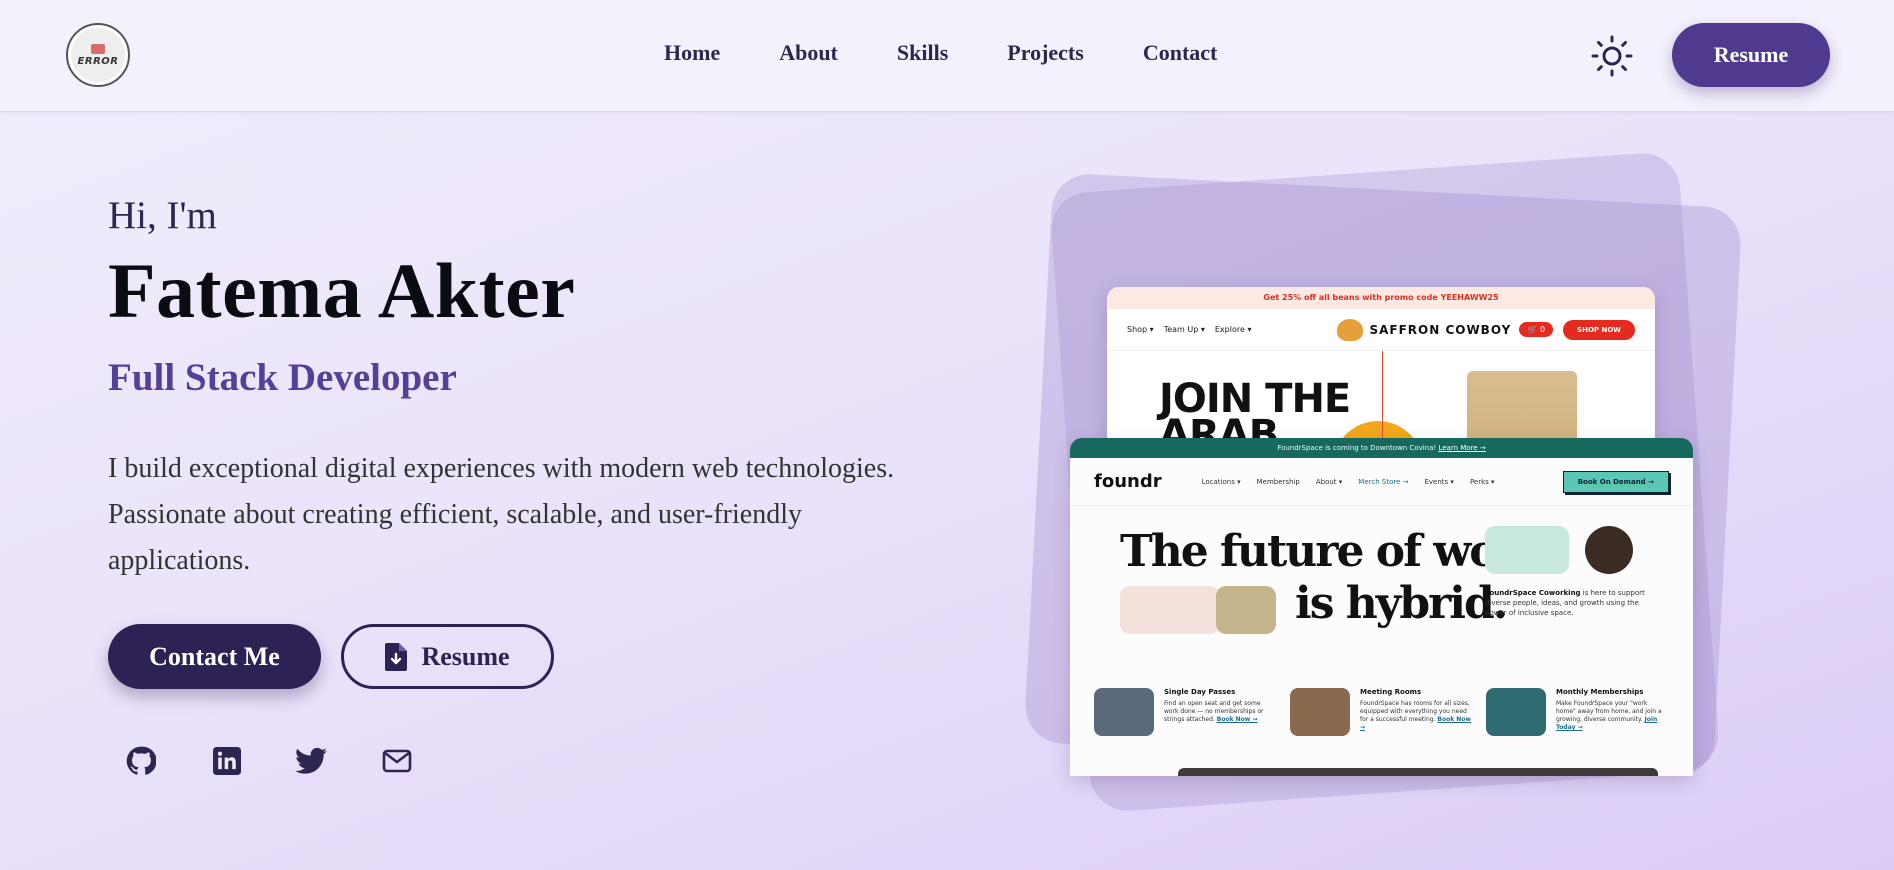 Image resolution: width=1894 pixels, height=870 pixels. Describe the element at coordinates (1246, 610) in the screenshot. I see `foundr-photo-tile` at that location.